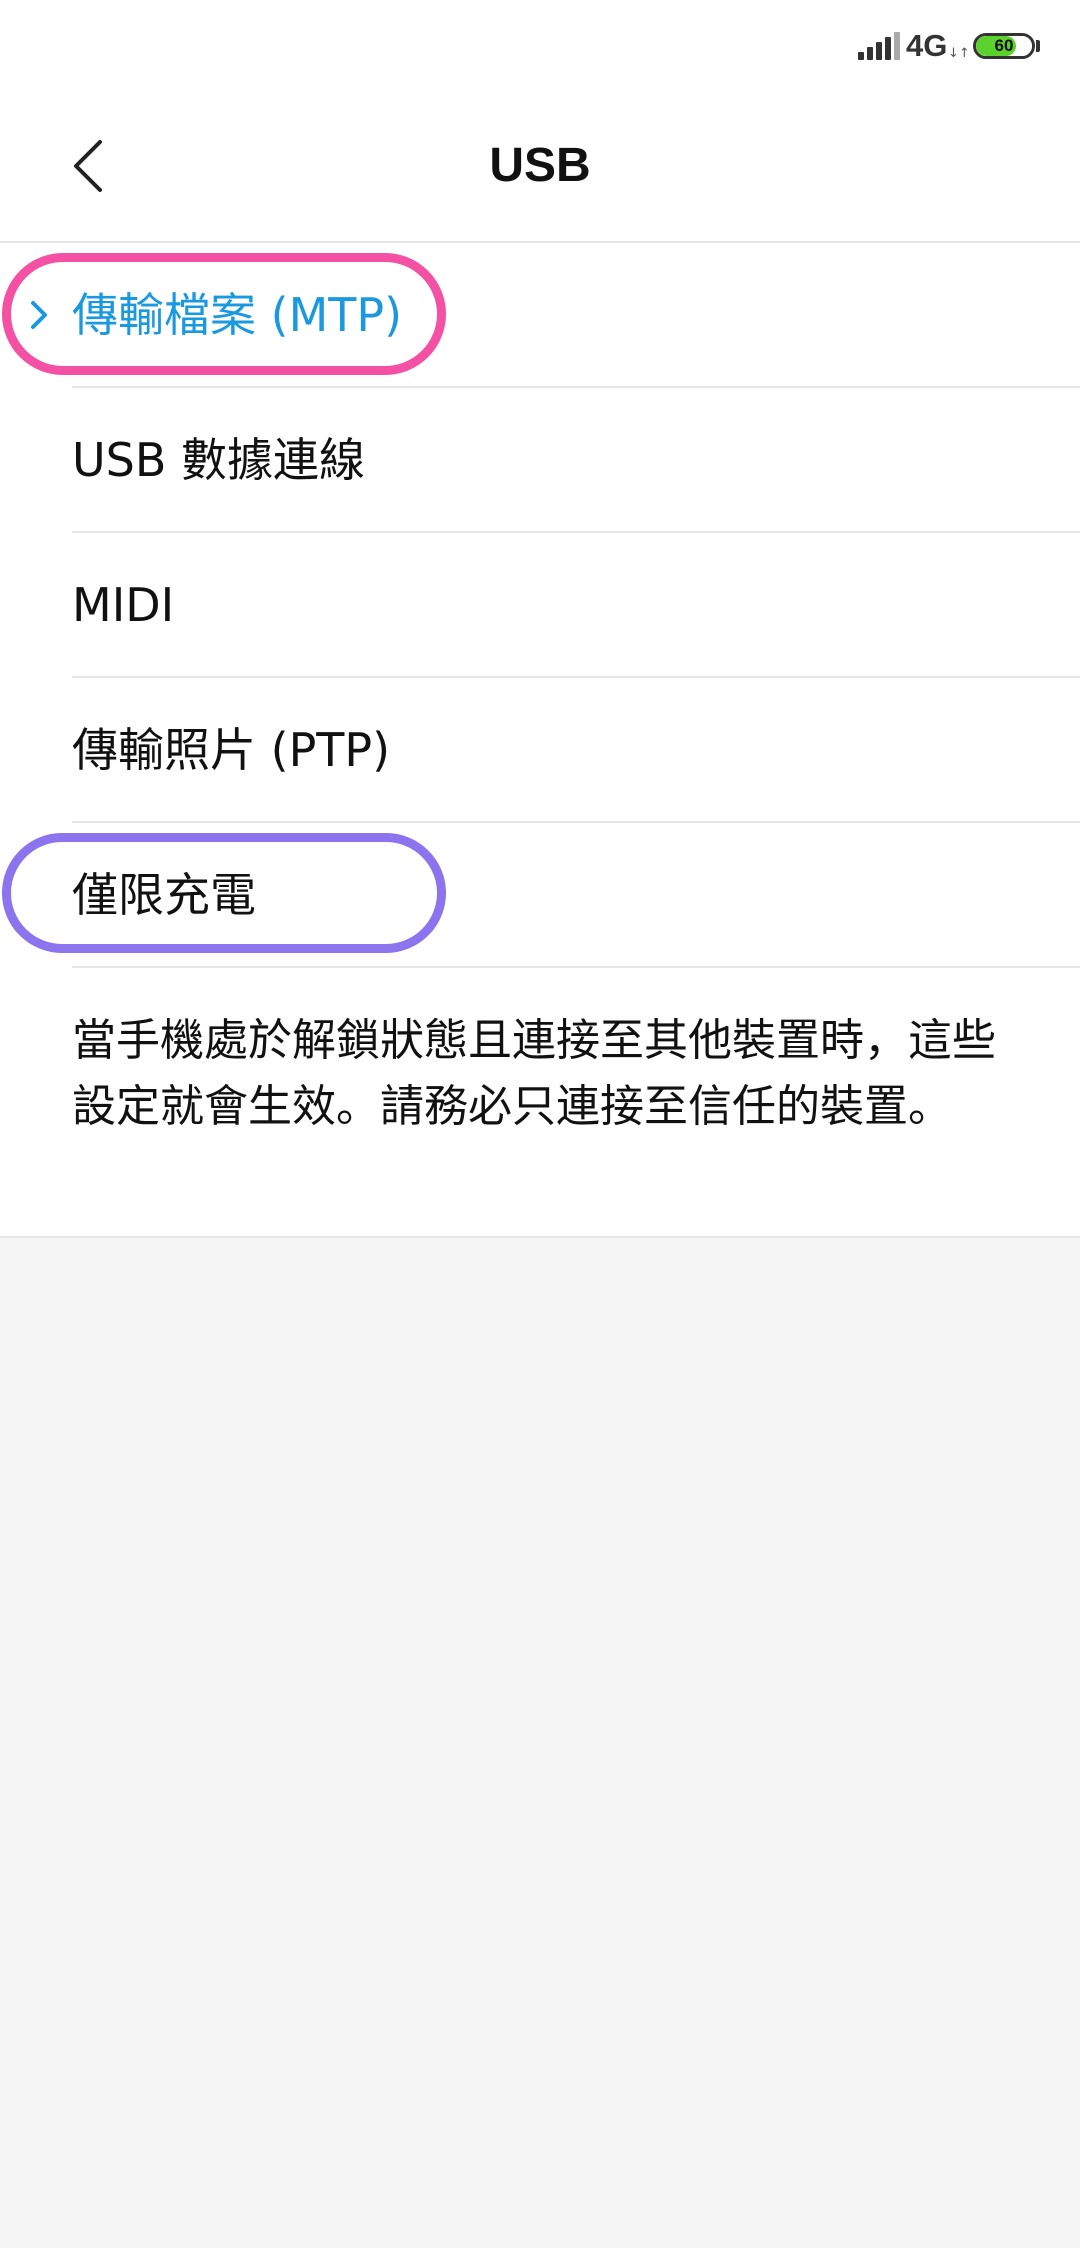 This screenshot has width=1080, height=2248. I want to click on battery-icon: 60, so click(1004, 46).